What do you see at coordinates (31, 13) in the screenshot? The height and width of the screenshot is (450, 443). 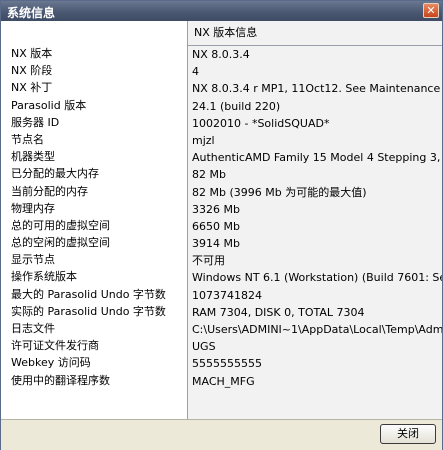 I see `window-title: 系统信息` at bounding box center [31, 13].